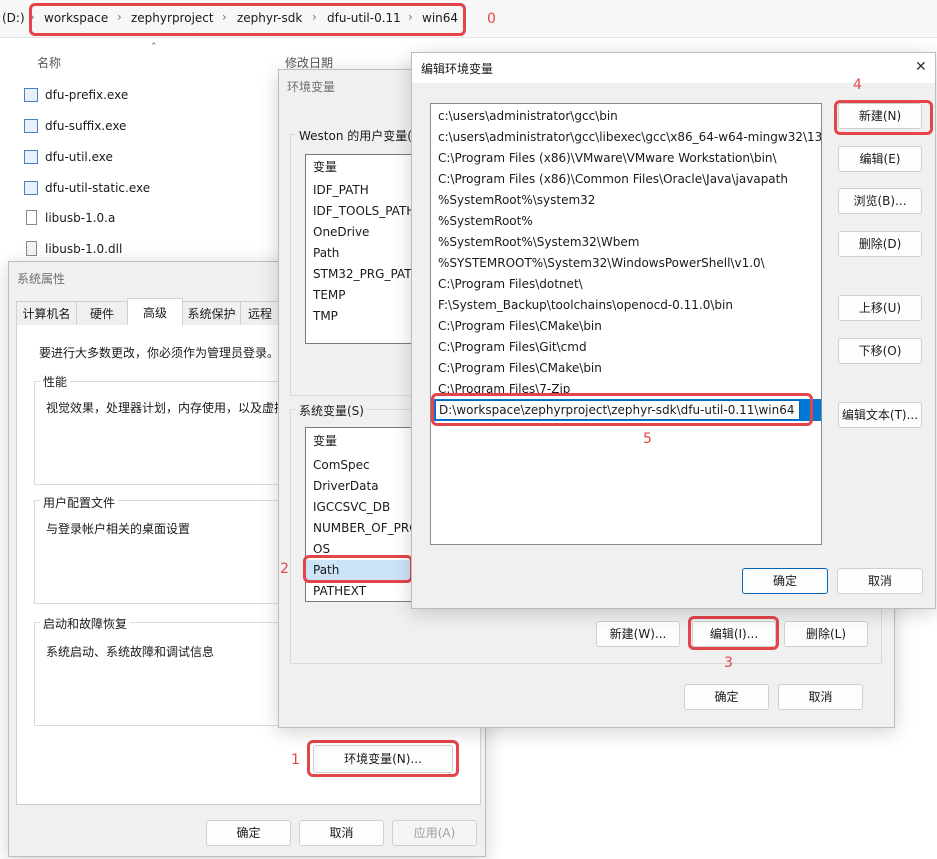 Image resolution: width=937 pixels, height=859 pixels. Describe the element at coordinates (79, 157) in the screenshot. I see `file-name: dfu-util.exe` at that location.